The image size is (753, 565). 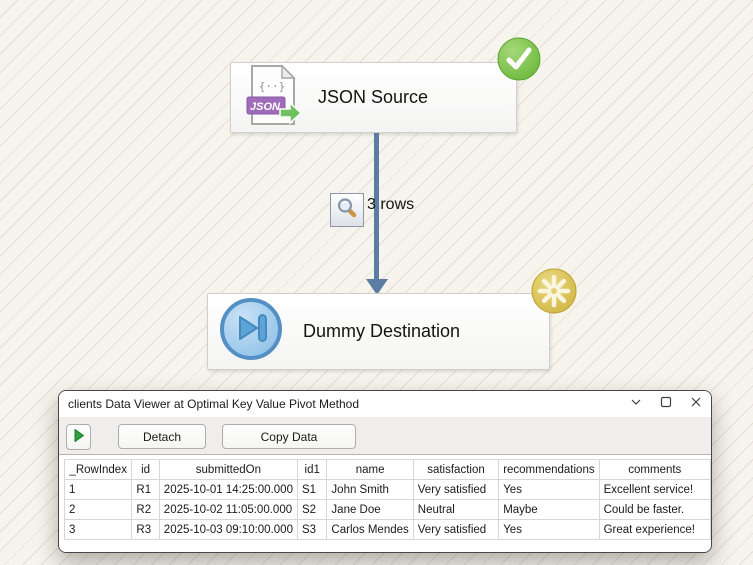 I want to click on cell: Neutral, so click(x=456, y=509).